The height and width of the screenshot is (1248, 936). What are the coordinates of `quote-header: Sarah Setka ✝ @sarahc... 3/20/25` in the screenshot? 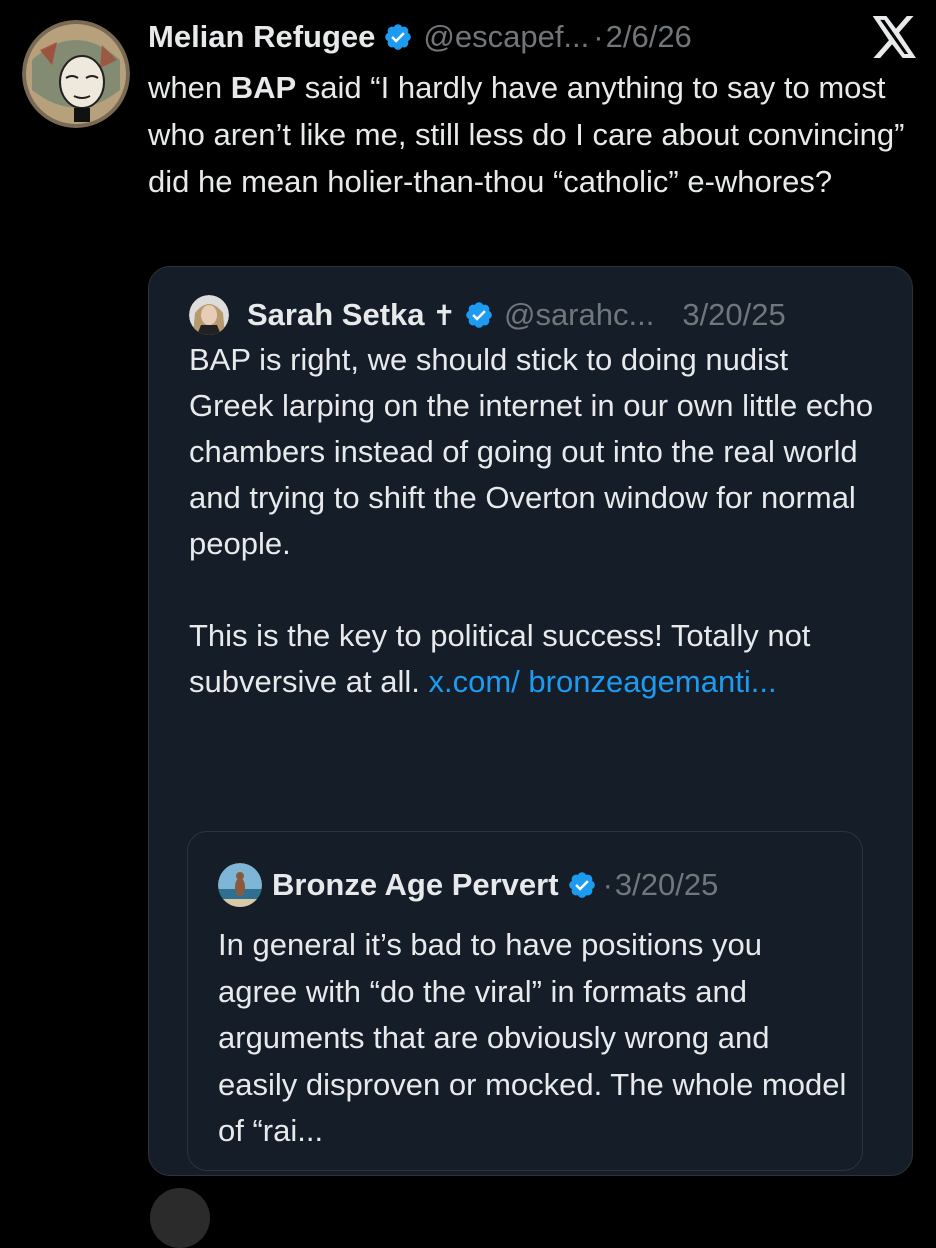 It's located at (540, 315).